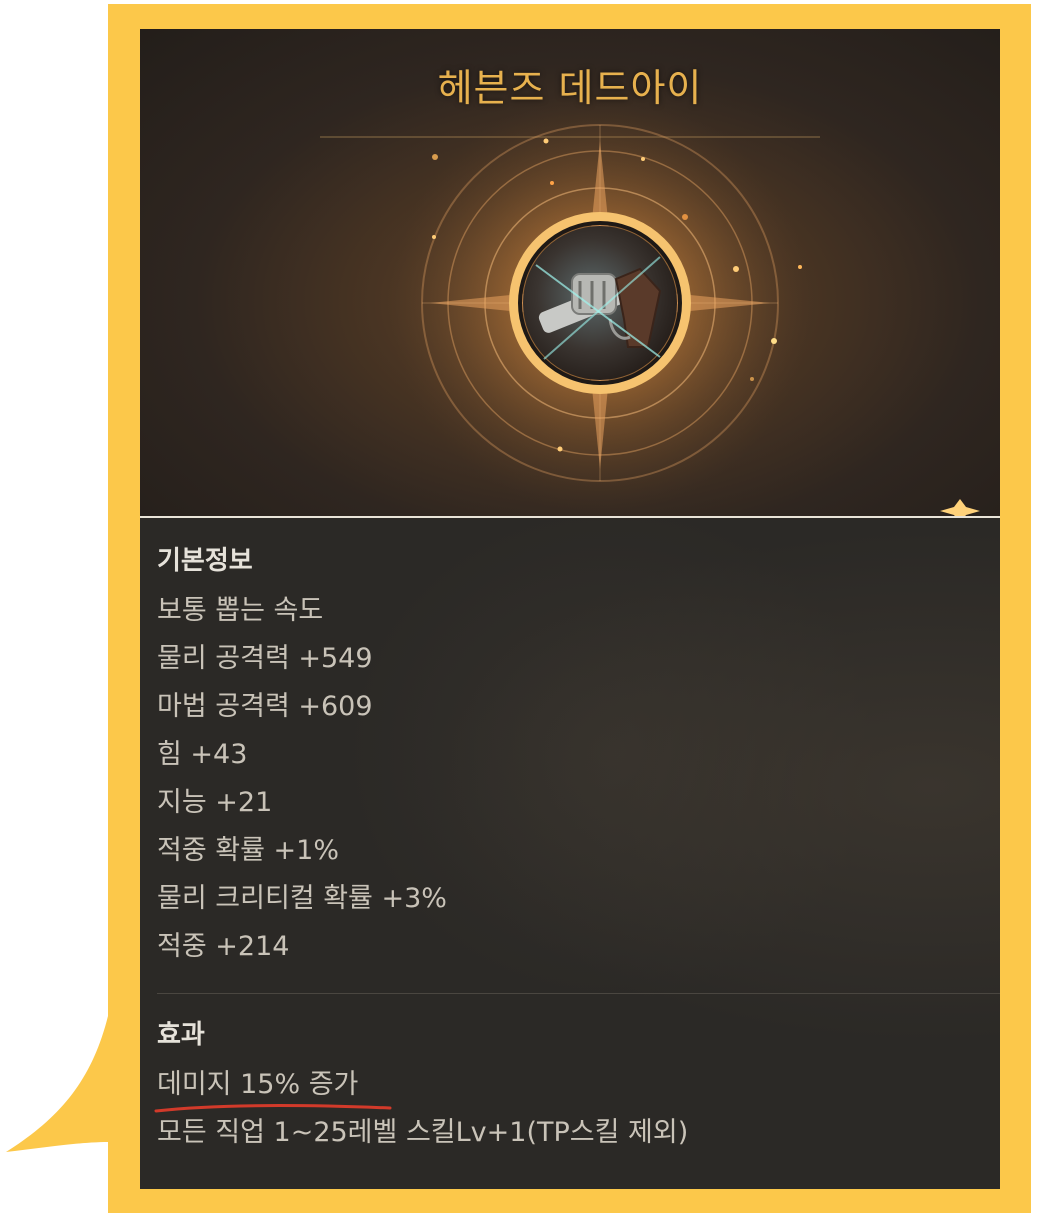 This screenshot has height=1218, width=1047. I want to click on section-divider, so click(578, 993).